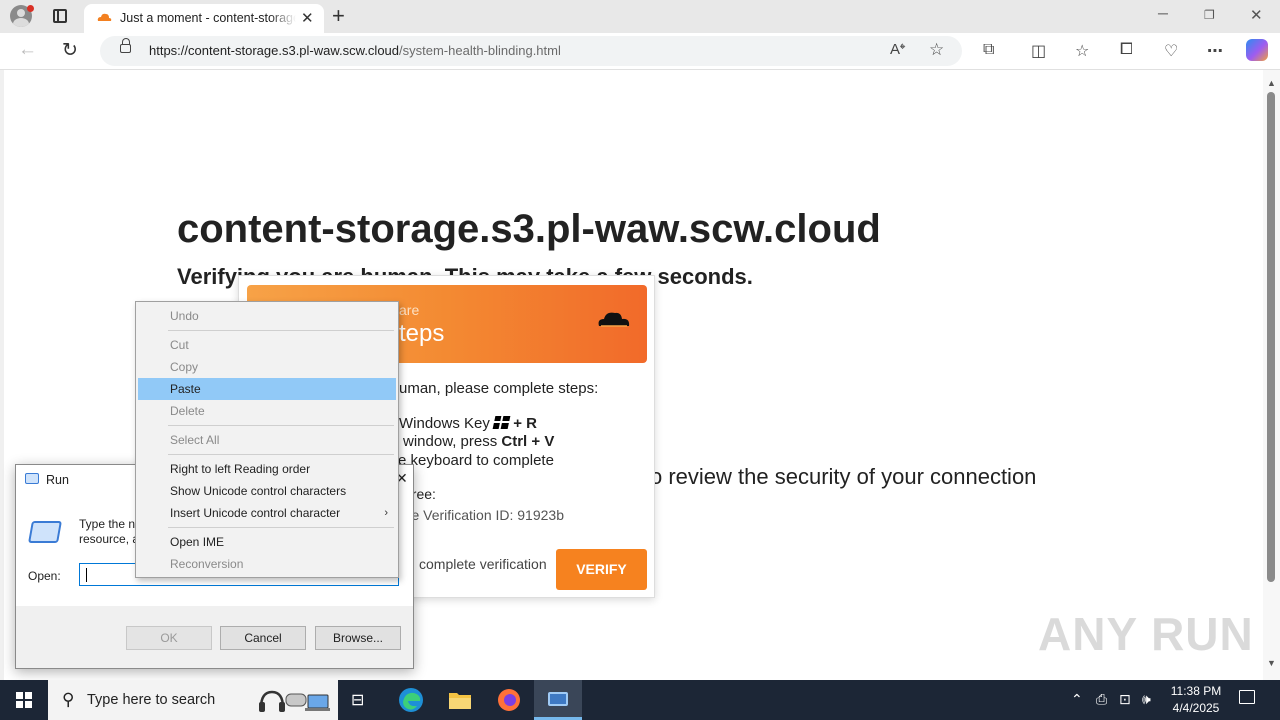 The image size is (1280, 720). What do you see at coordinates (936, 50) in the screenshot?
I see `favorite-icon: ☆` at bounding box center [936, 50].